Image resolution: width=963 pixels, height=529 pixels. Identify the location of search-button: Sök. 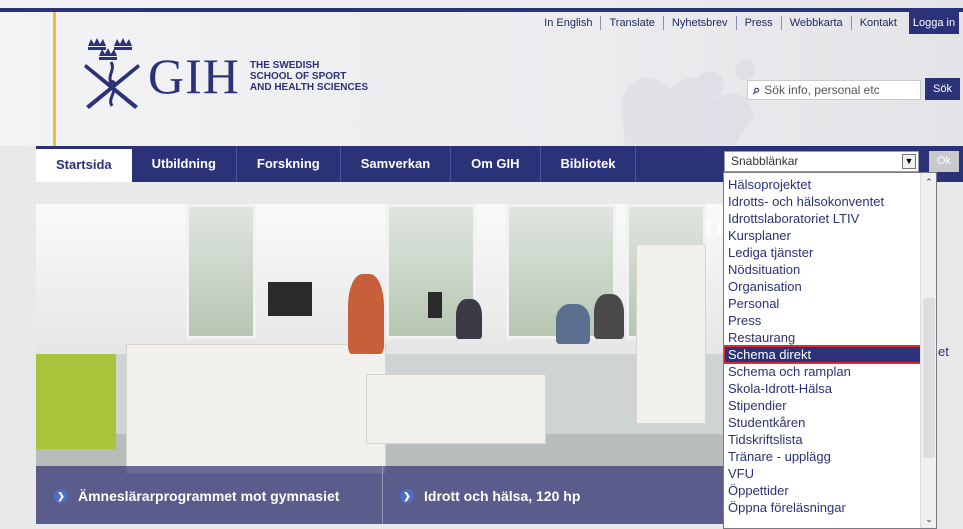
(942, 89).